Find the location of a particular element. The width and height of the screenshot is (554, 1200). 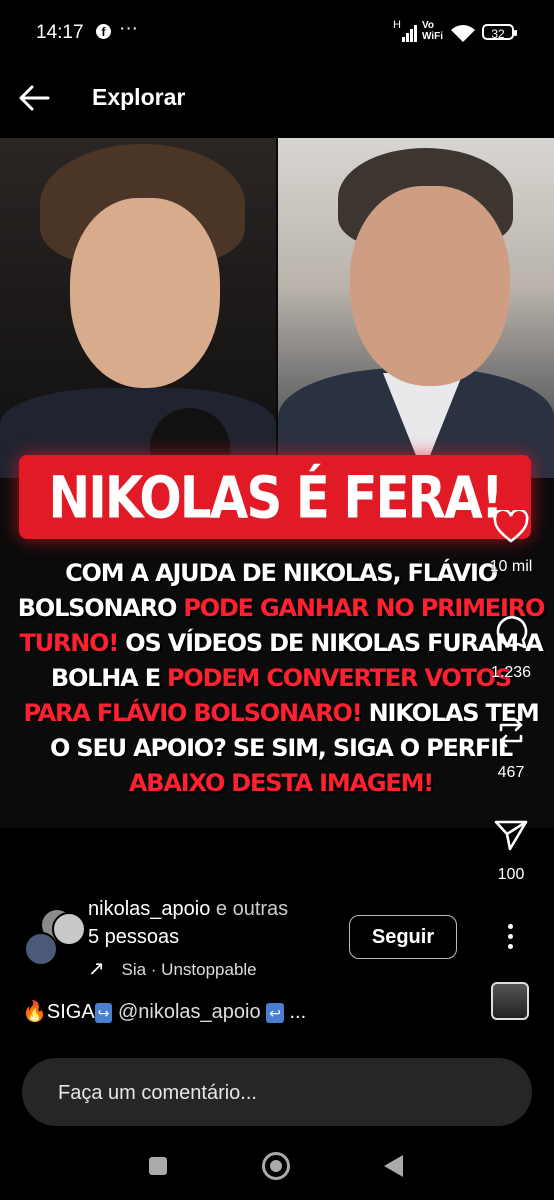

more-options-icon is located at coordinates (510, 938).